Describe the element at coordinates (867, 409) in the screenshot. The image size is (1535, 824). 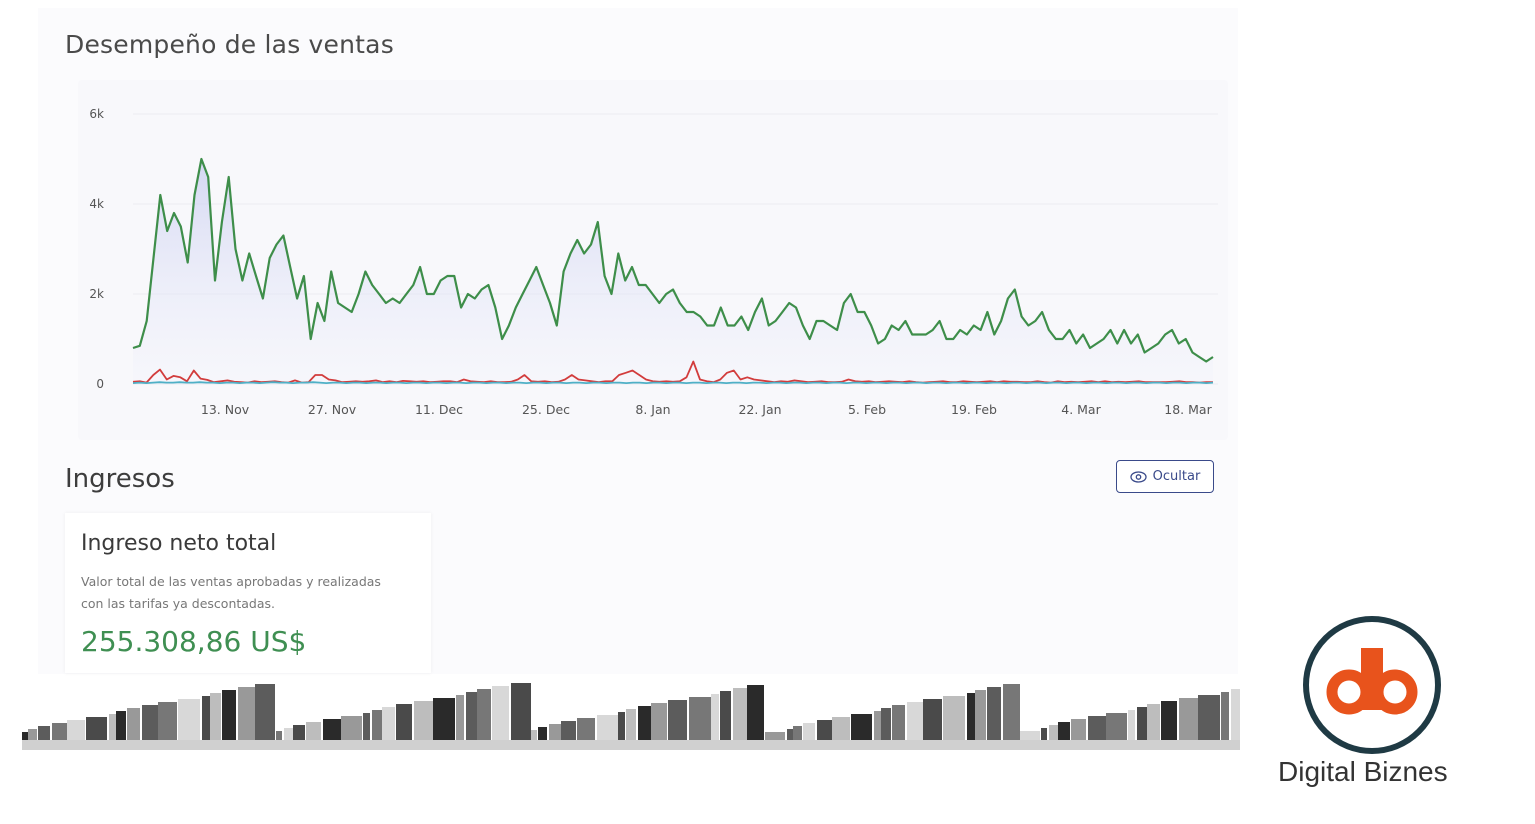
I see `x-tick-label: 5. Feb` at that location.